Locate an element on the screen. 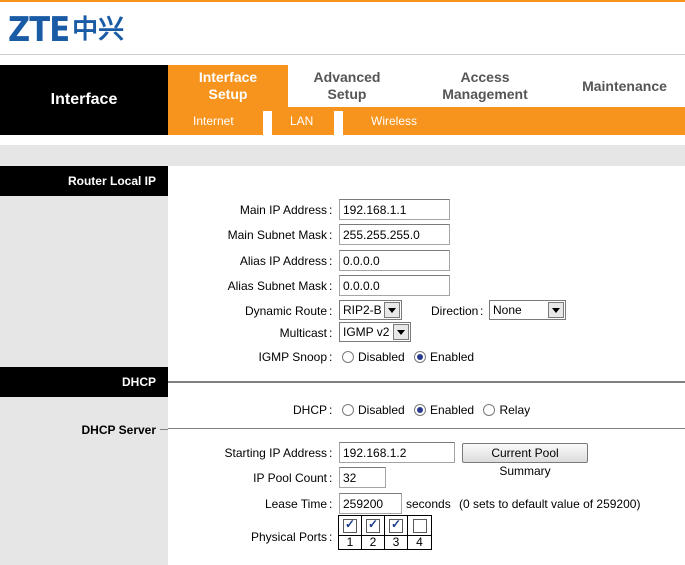  port-1: 1 is located at coordinates (350, 532).